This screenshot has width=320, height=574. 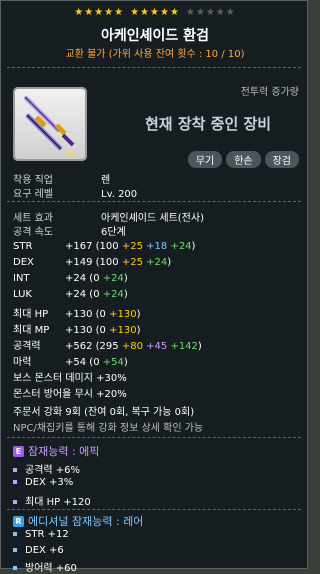 I want to click on star-force-row: ★★★★★ ★★★★★ ★★★★★, so click(x=155, y=12).